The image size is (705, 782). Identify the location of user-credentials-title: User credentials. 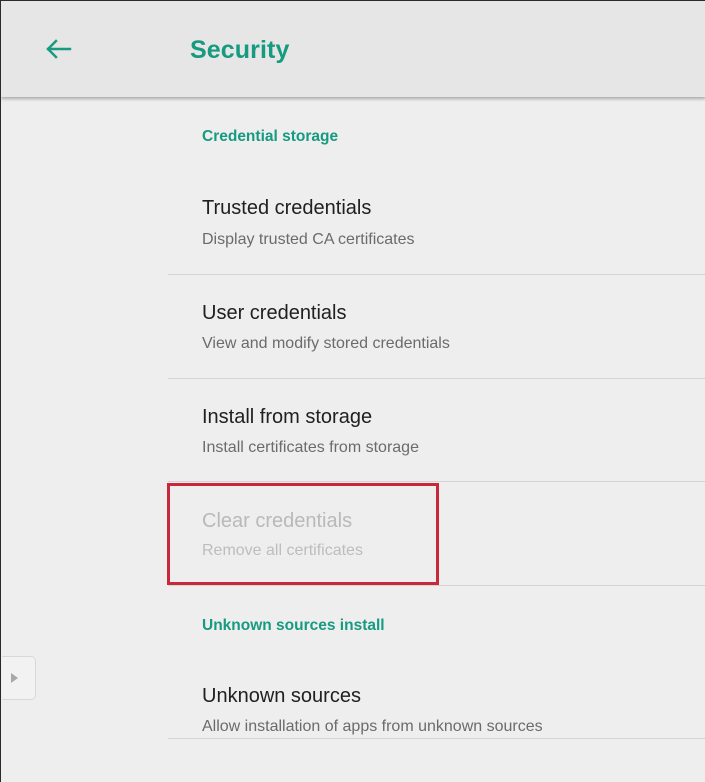
(274, 313).